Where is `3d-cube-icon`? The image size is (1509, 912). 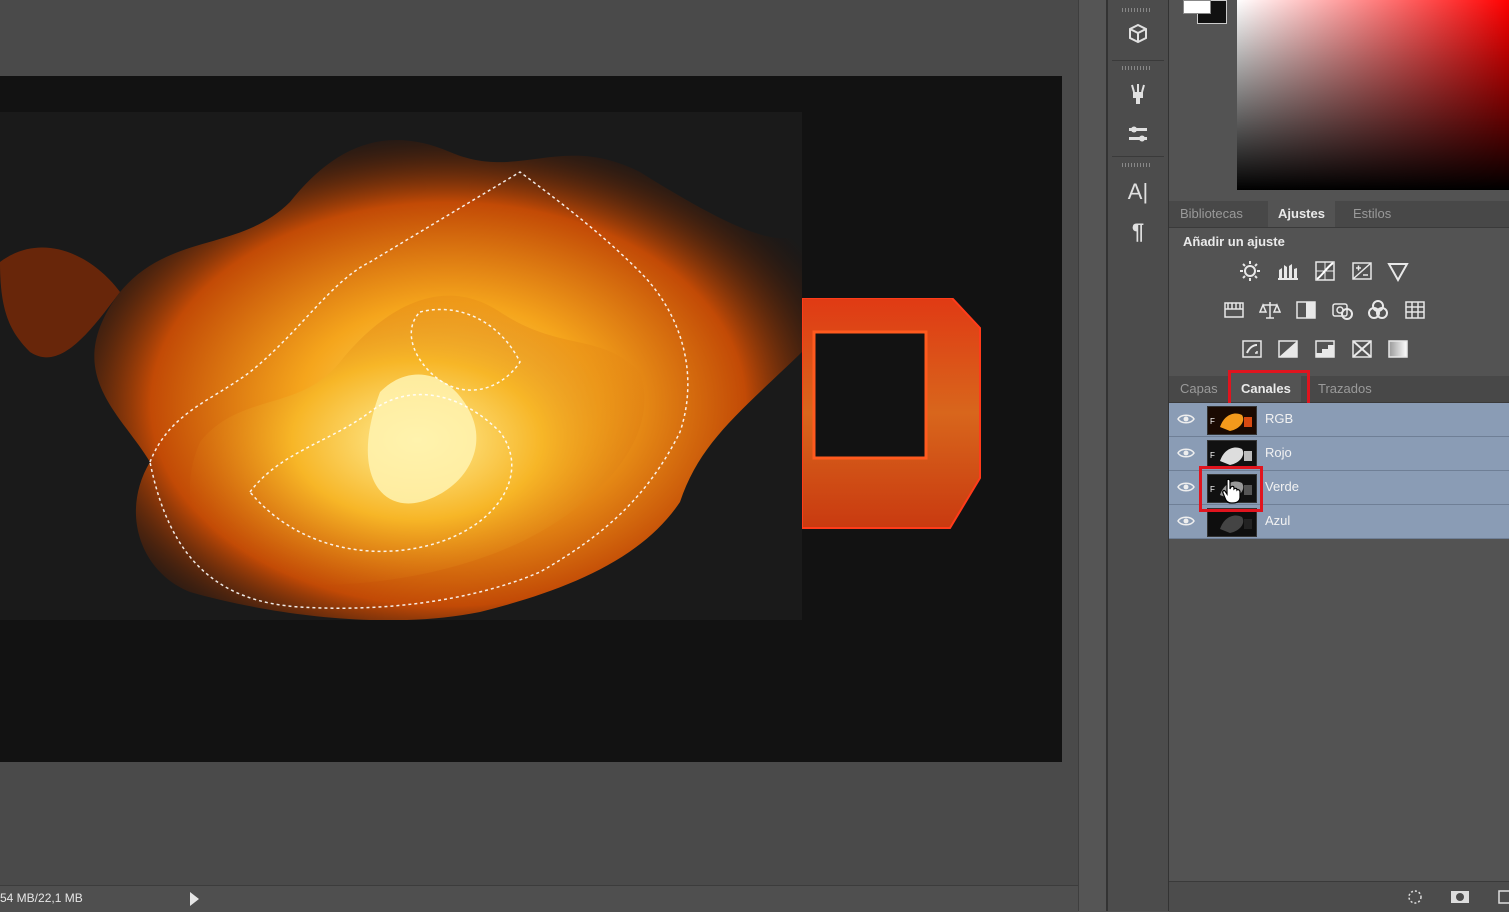
3d-cube-icon is located at coordinates (1138, 34).